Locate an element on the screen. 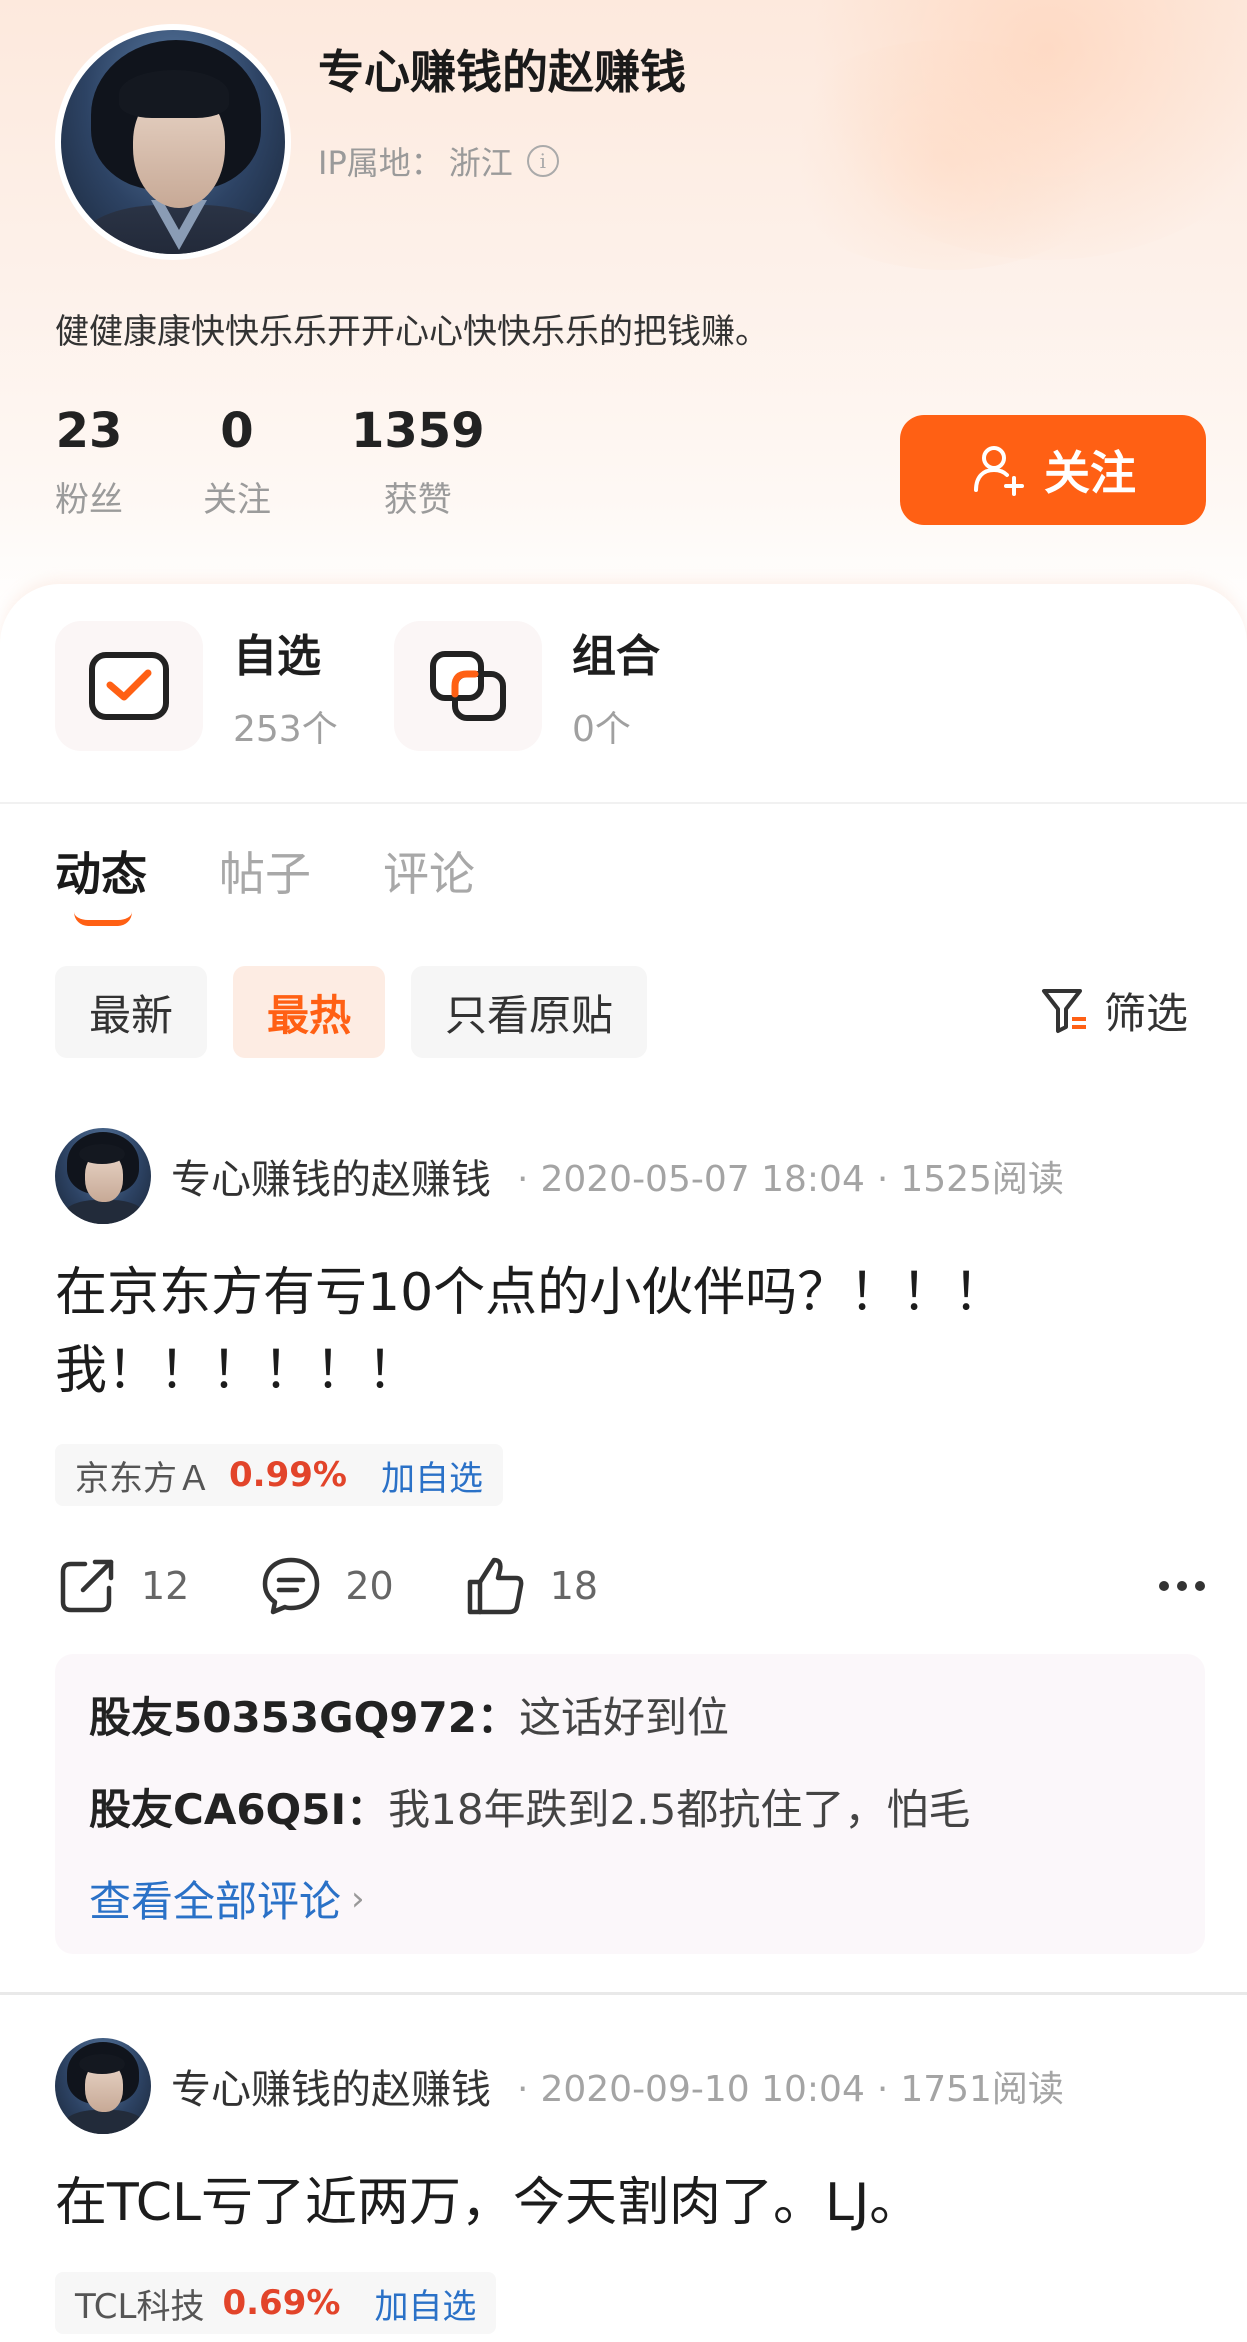 This screenshot has height=2342, width=1247. tab-posts: 帖子 is located at coordinates (265, 871).